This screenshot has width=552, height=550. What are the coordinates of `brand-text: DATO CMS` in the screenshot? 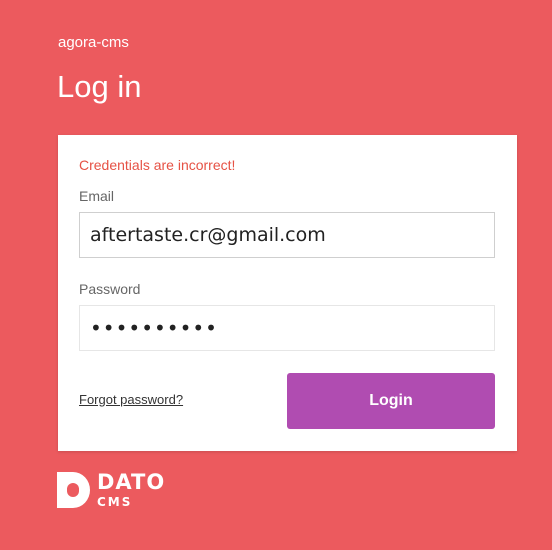 It's located at (131, 489).